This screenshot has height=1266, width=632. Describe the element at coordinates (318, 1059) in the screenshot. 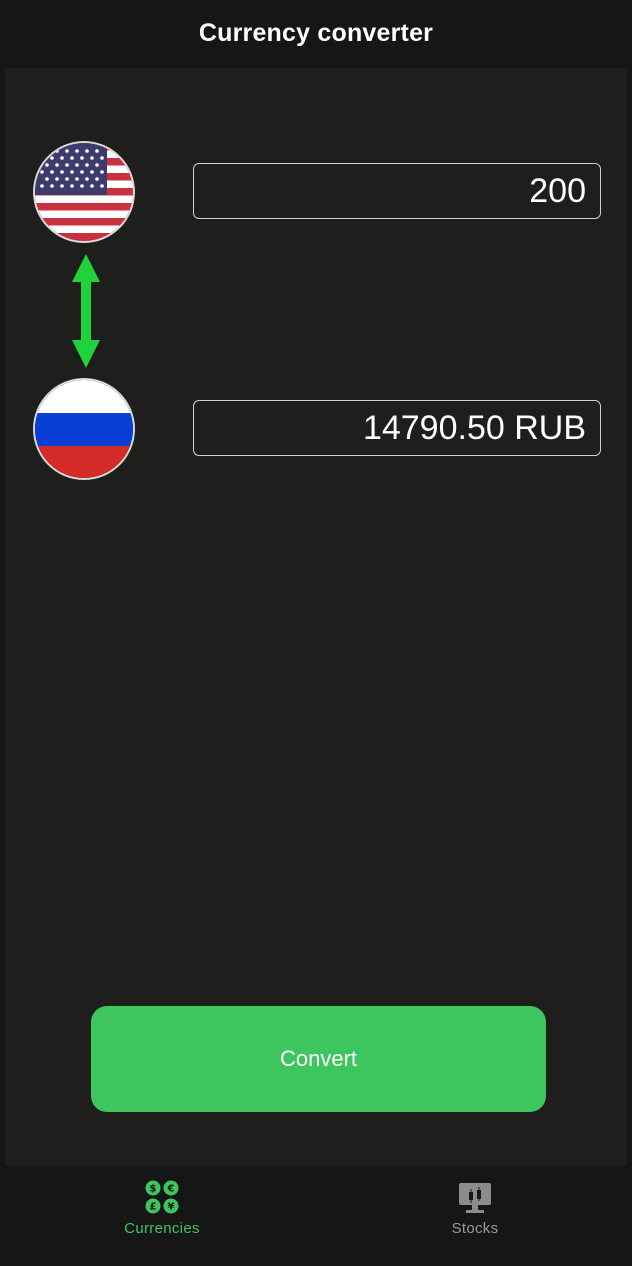

I see `convert-button: Convert` at that location.